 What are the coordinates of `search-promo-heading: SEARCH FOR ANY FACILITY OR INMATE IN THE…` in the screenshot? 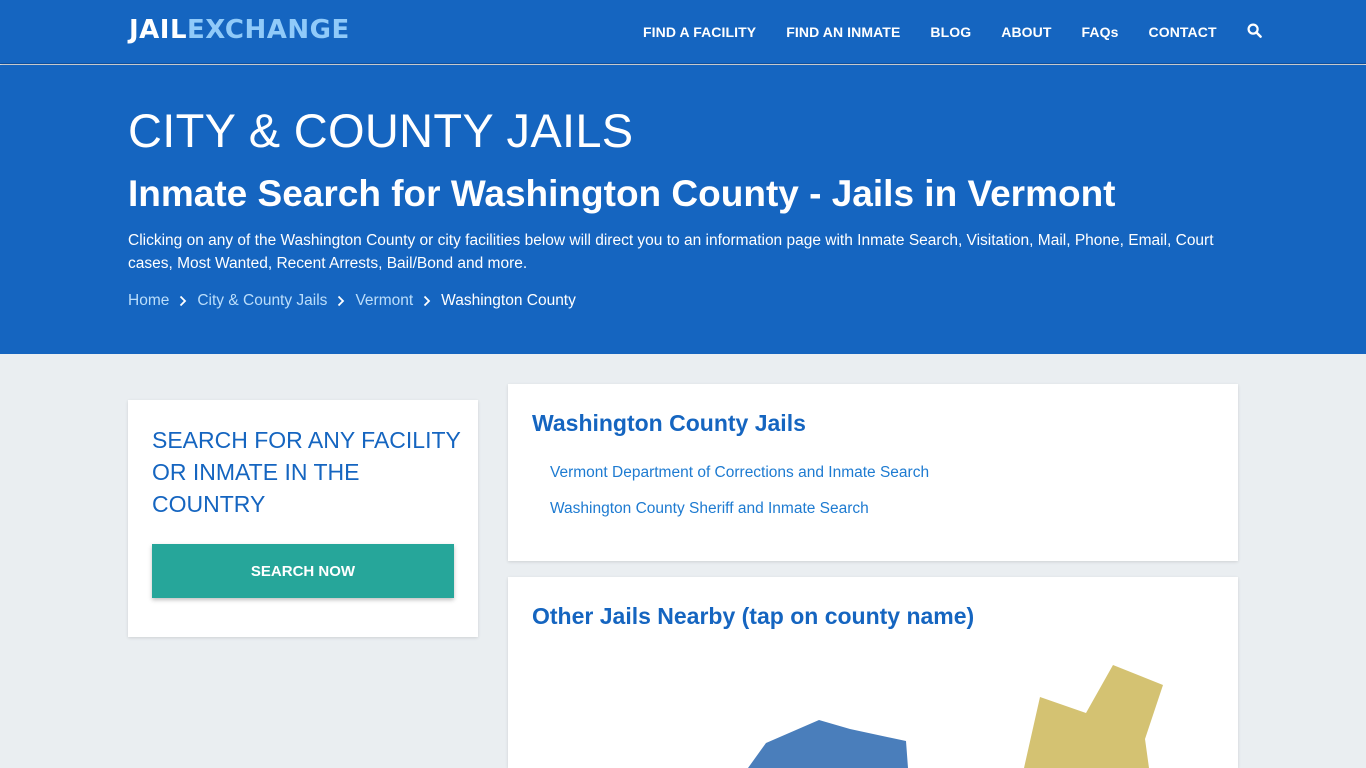 It's located at (306, 472).